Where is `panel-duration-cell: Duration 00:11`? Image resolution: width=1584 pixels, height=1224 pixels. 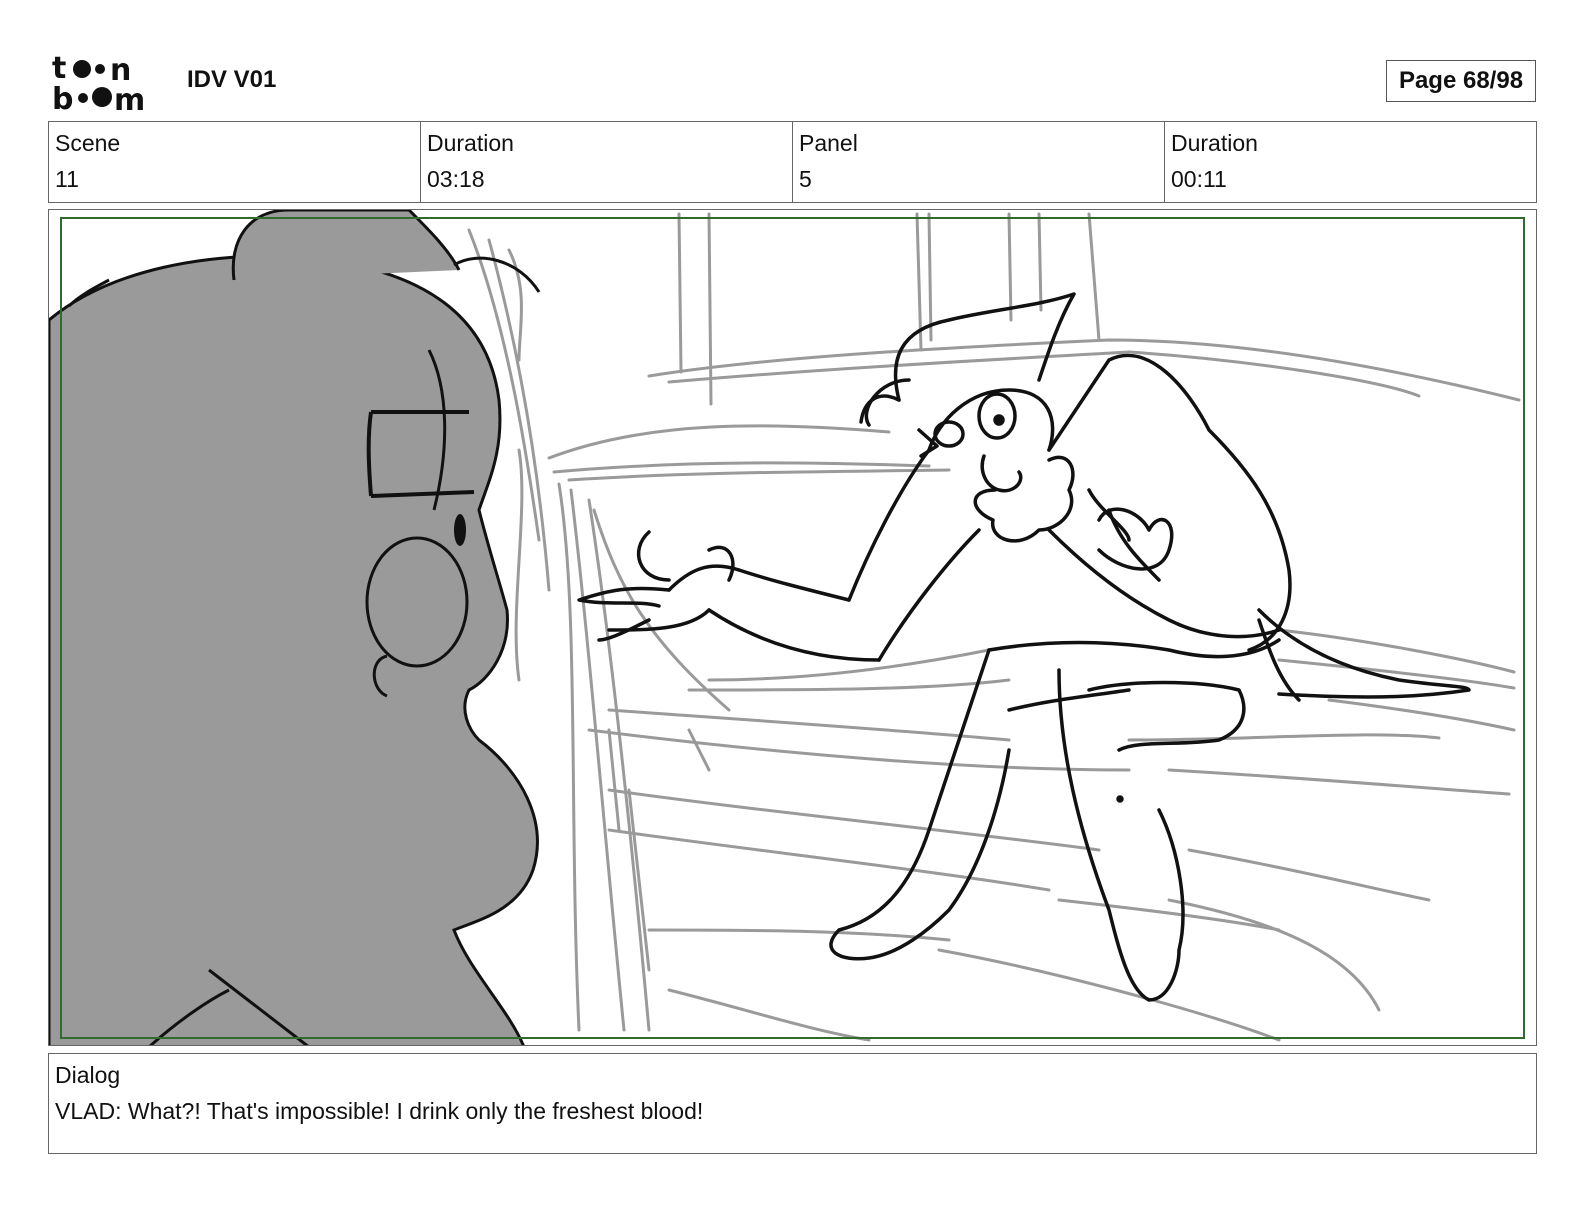
panel-duration-cell: Duration 00:11 is located at coordinates (1350, 162).